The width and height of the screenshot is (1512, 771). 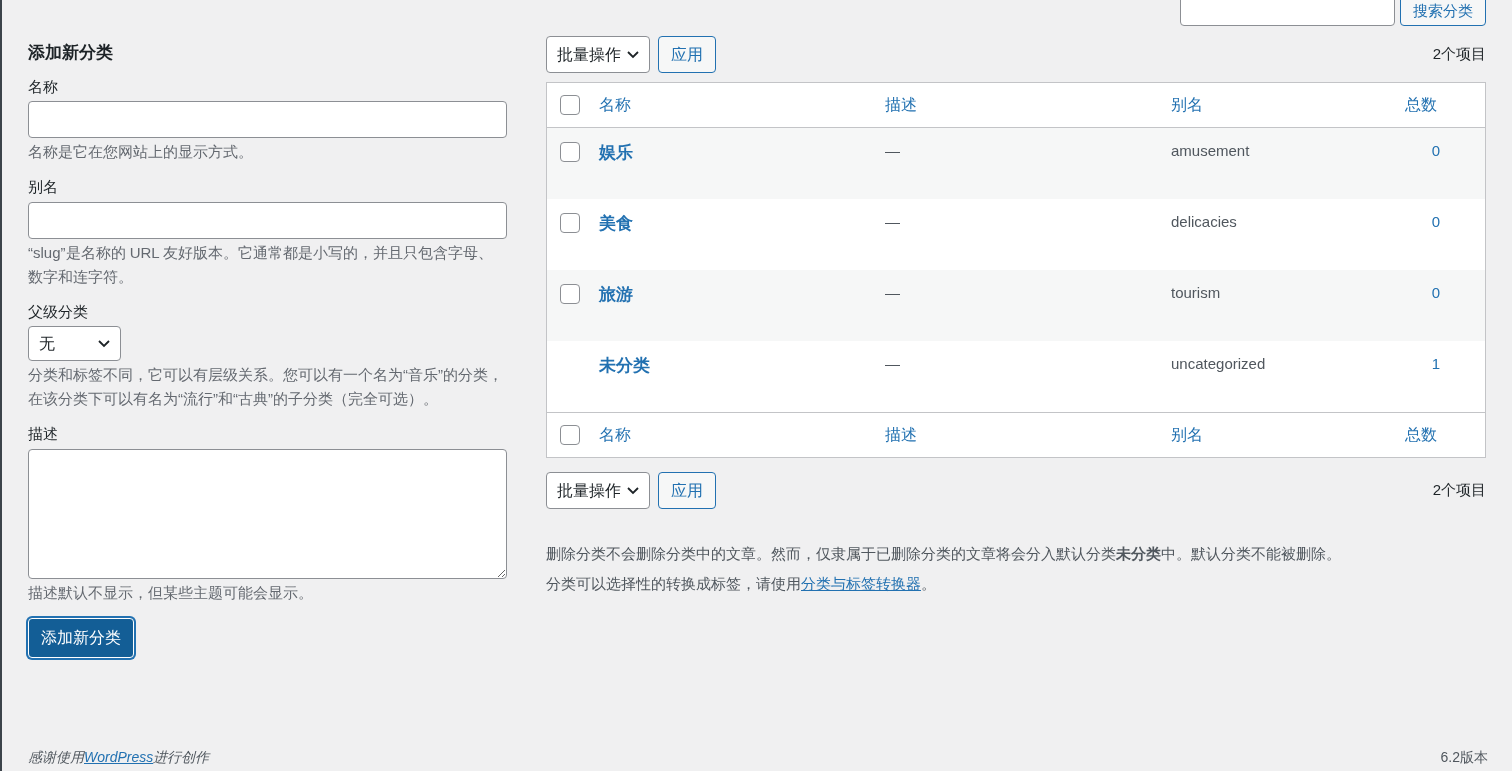 What do you see at coordinates (1464, 757) in the screenshot?
I see `version-text: 6.2版本` at bounding box center [1464, 757].